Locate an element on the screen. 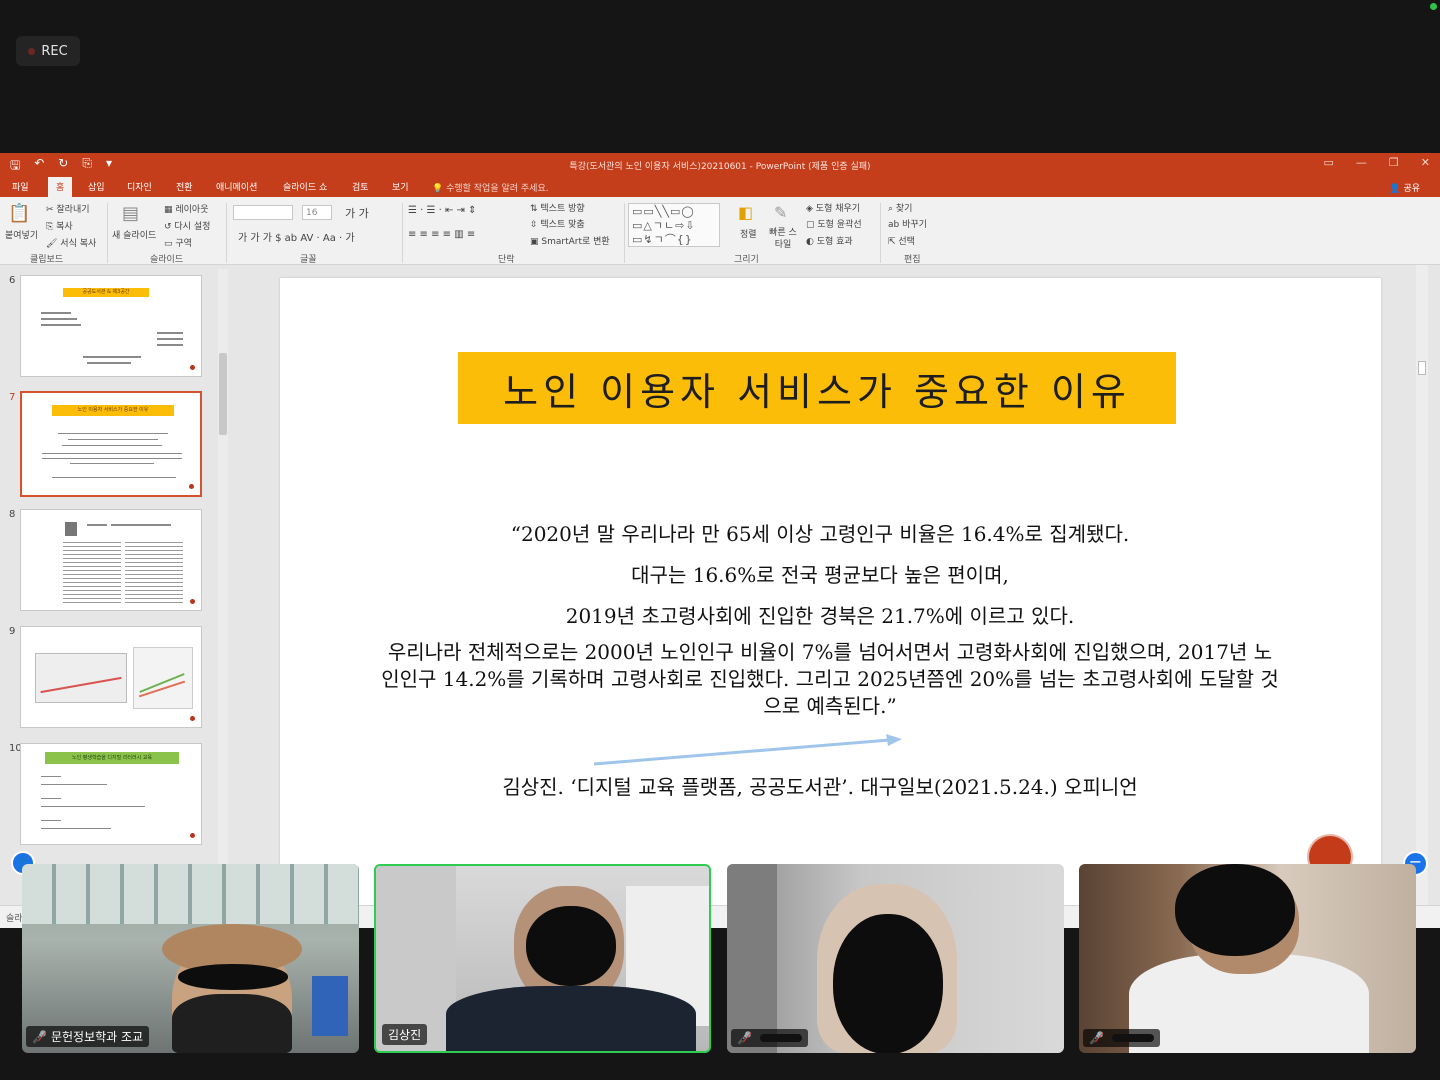 This screenshot has width=1440, height=1080. thumb-number: 8 is located at coordinates (12, 514).